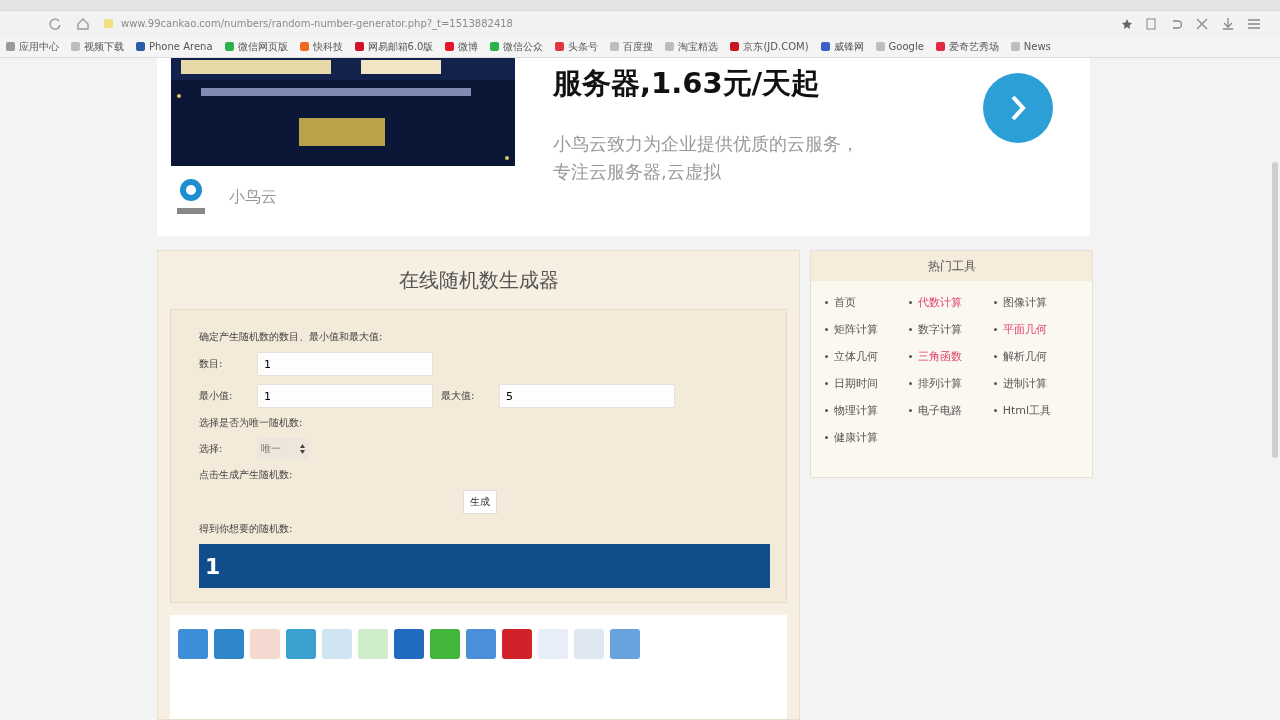  Describe the element at coordinates (478, 280) in the screenshot. I see `generator-title: 在线随机数生成器` at that location.